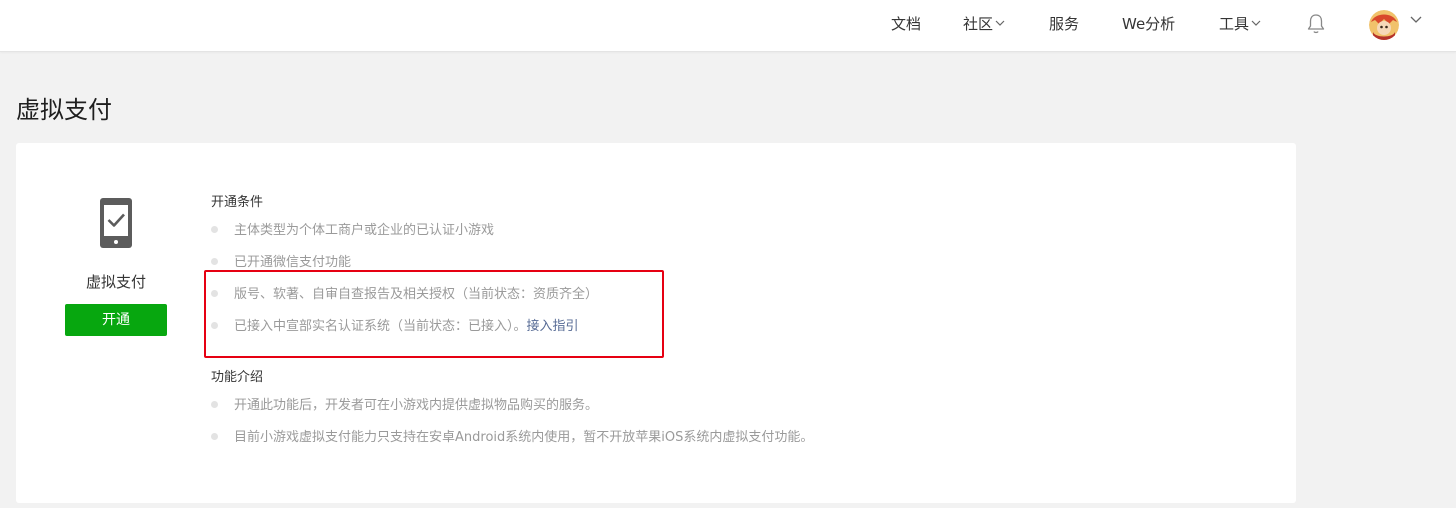 This screenshot has height=508, width=1456. Describe the element at coordinates (115, 282) in the screenshot. I see `feature-name: 虚拟支付` at that location.